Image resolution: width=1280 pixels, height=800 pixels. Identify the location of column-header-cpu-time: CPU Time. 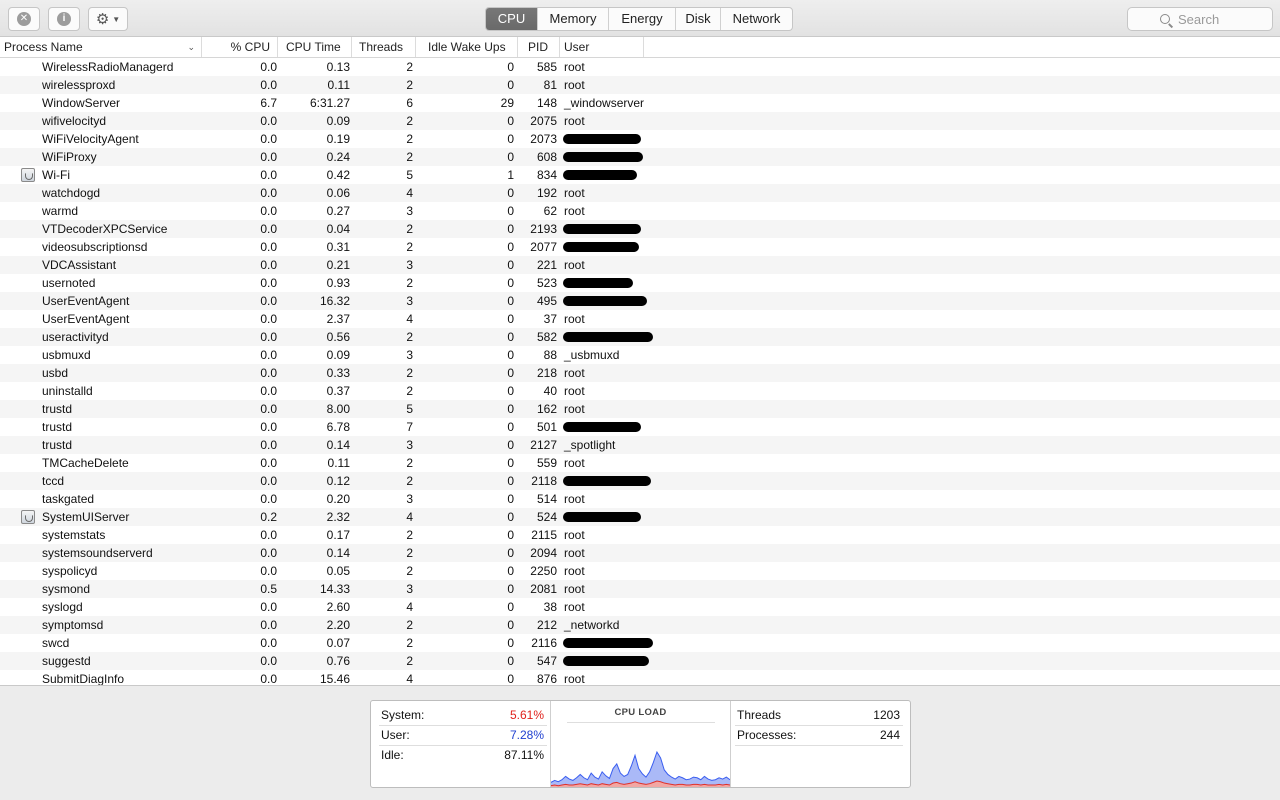
(315, 47).